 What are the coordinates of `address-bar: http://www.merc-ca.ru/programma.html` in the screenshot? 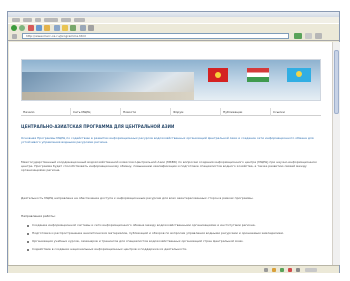 It's located at (173, 36).